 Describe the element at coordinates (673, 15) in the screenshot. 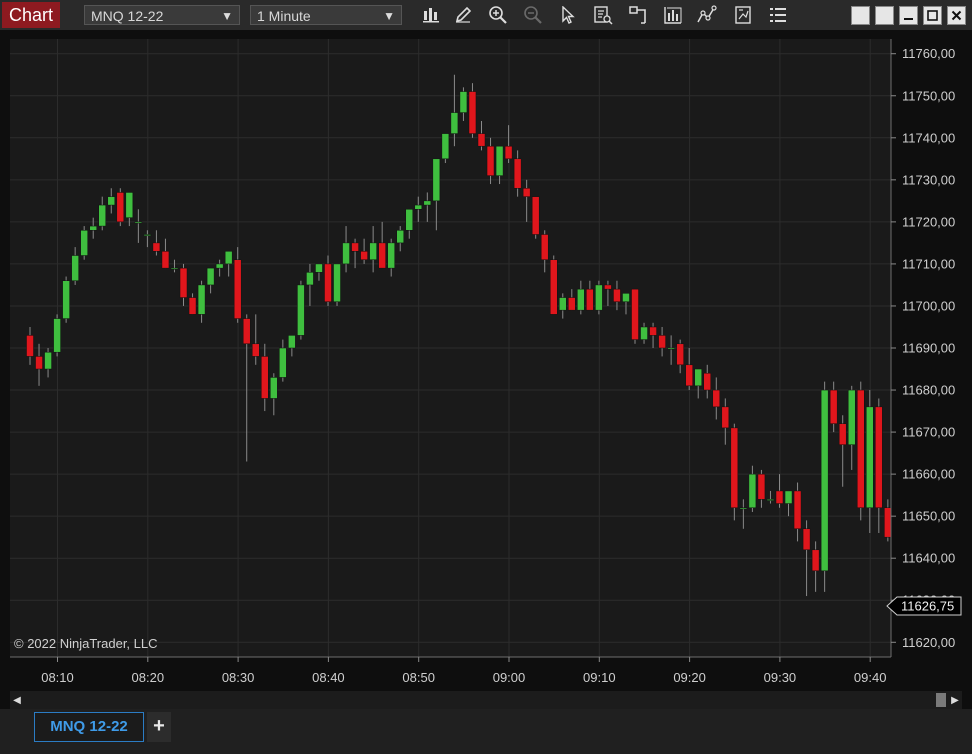

I see `chart-trader-icon` at that location.